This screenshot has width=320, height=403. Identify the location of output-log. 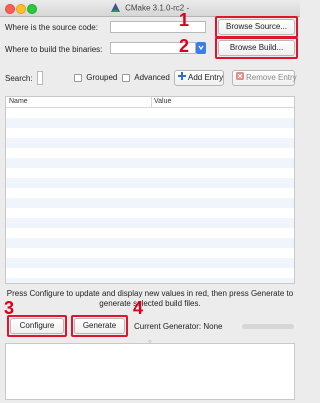
(150, 371).